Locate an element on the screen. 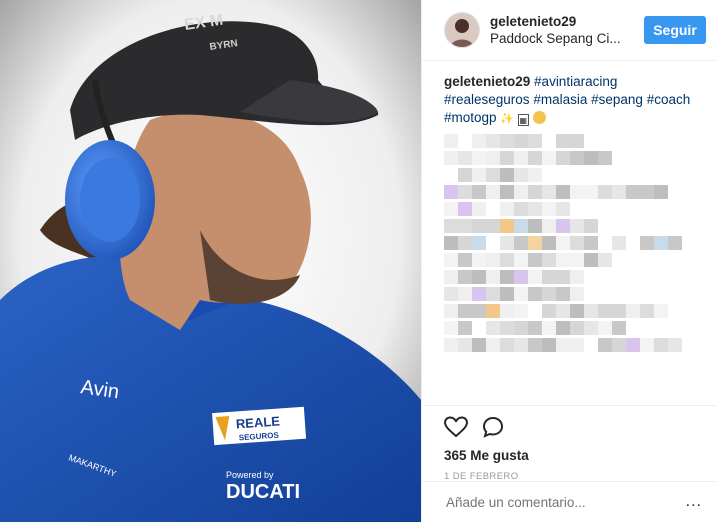 The image size is (716, 522). header-username: geletenieto29 is located at coordinates (567, 21).